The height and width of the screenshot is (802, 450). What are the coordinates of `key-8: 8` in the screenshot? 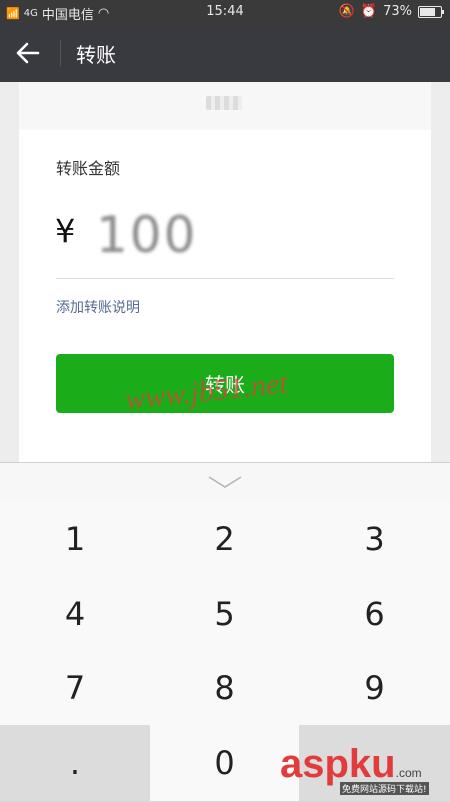 It's located at (225, 688).